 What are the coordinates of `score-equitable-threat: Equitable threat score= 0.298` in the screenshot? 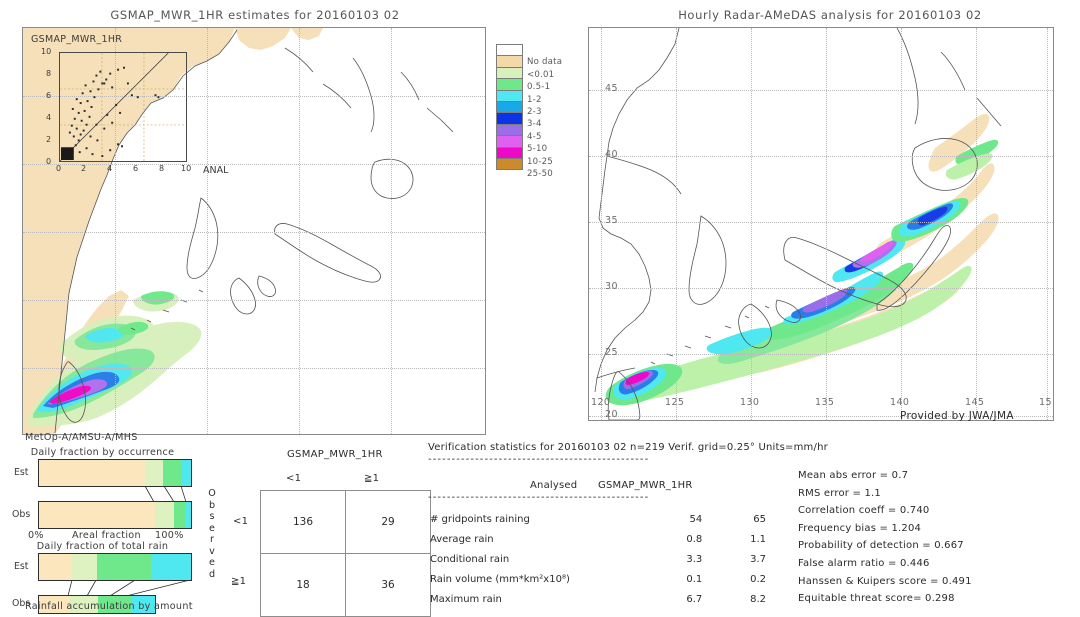 It's located at (876, 599).